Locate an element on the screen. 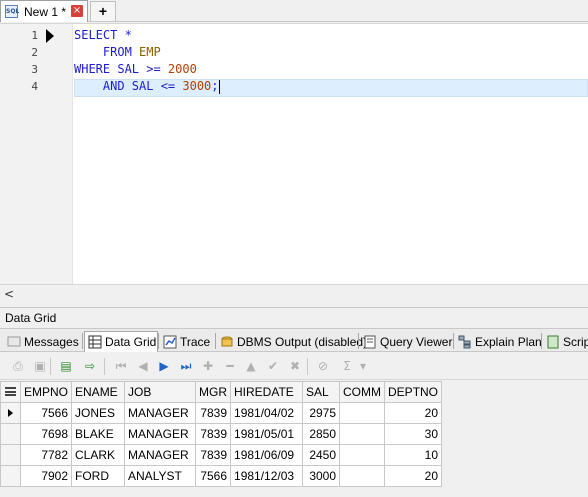 The width and height of the screenshot is (588, 497). code-token: AND SAL <= is located at coordinates (128, 86).